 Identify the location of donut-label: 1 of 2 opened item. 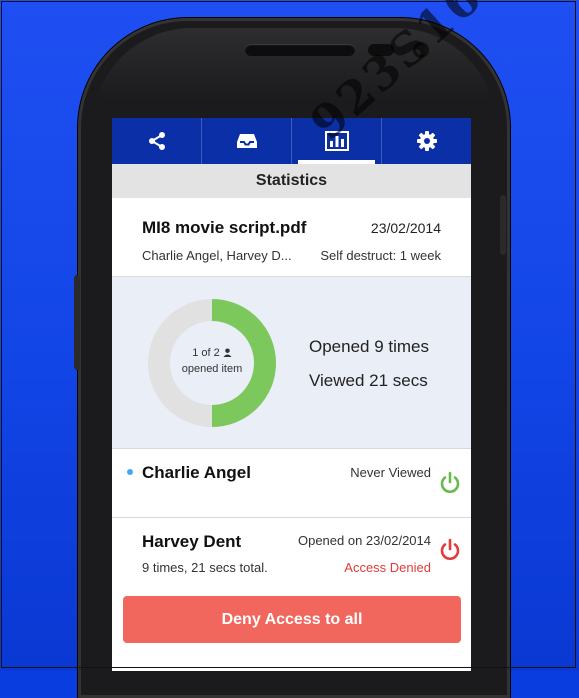
(212, 361).